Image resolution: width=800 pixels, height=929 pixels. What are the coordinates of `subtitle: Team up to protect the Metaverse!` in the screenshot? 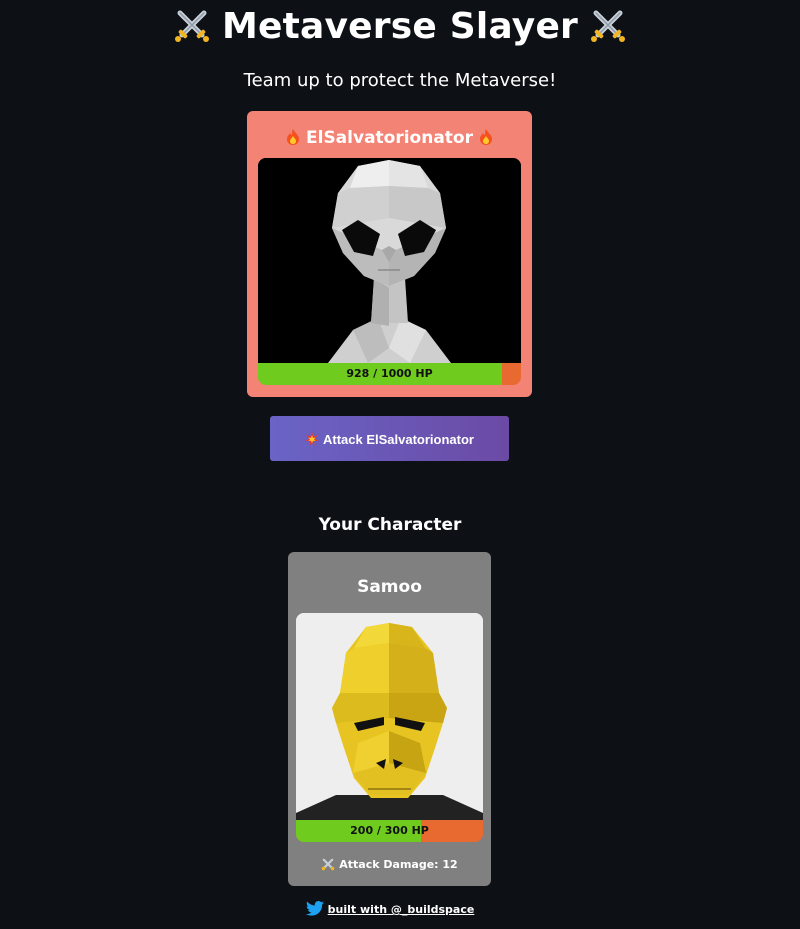 It's located at (400, 80).